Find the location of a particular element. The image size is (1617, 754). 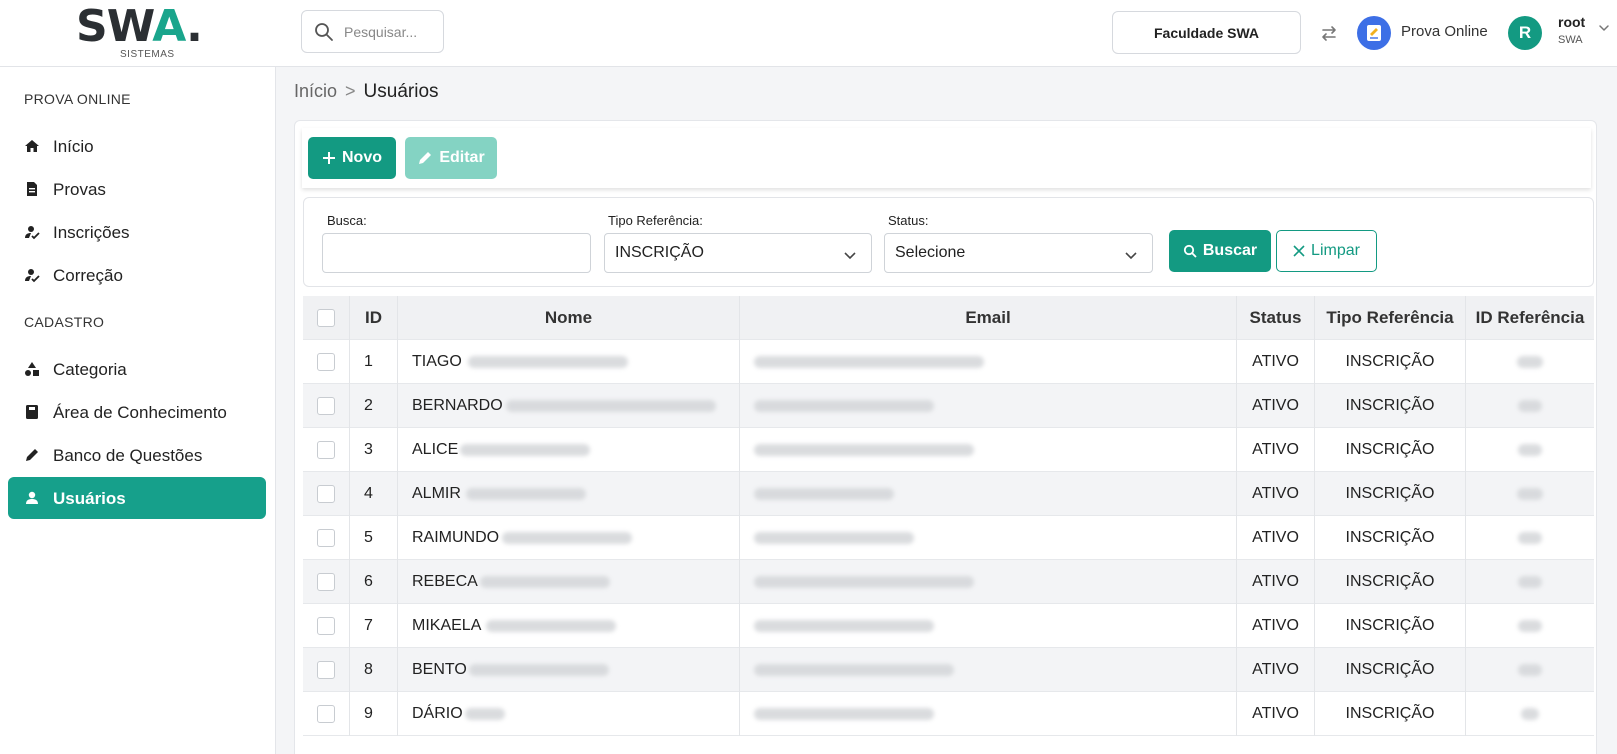

edit-button: Editar is located at coordinates (451, 158).